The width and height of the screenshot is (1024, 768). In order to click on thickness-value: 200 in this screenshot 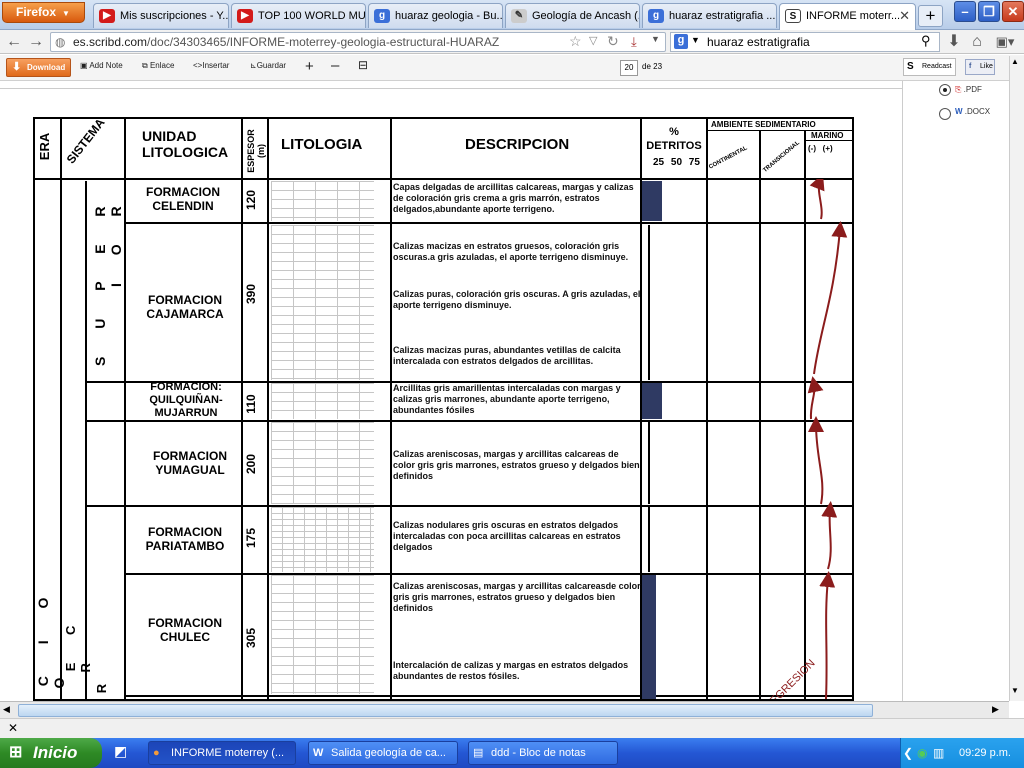, I will do `click(251, 463)`.